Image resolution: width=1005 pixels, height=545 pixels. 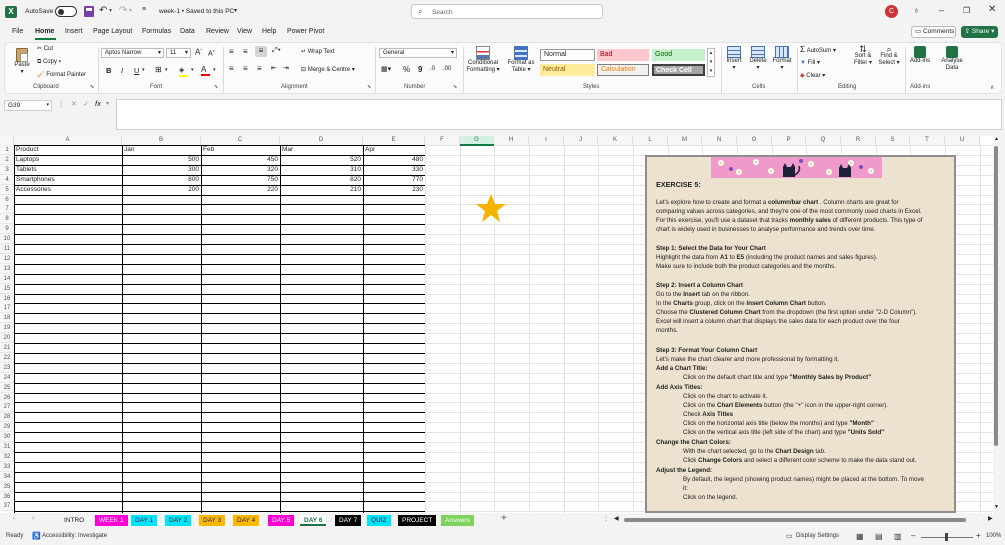 I want to click on scroll-up-icon: ▲, so click(x=996, y=139).